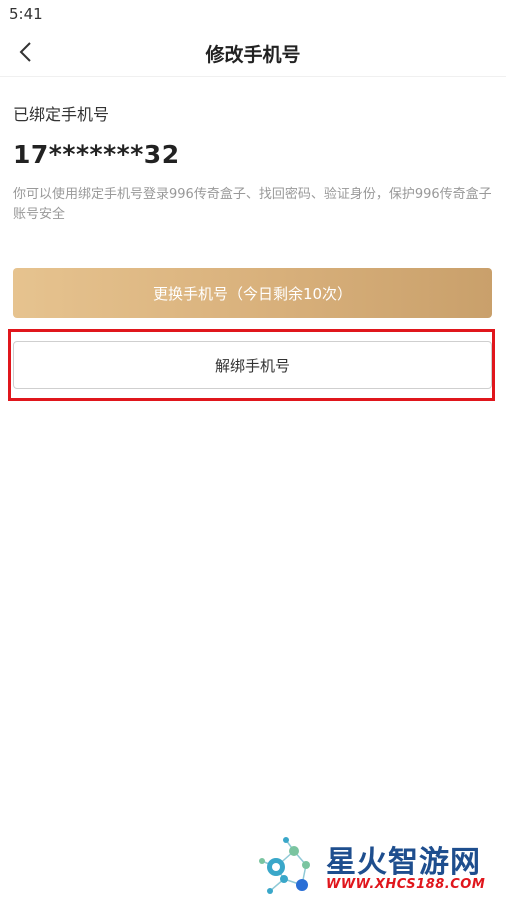 The image size is (506, 898). What do you see at coordinates (403, 862) in the screenshot?
I see `watermark-title: 星火智游网` at bounding box center [403, 862].